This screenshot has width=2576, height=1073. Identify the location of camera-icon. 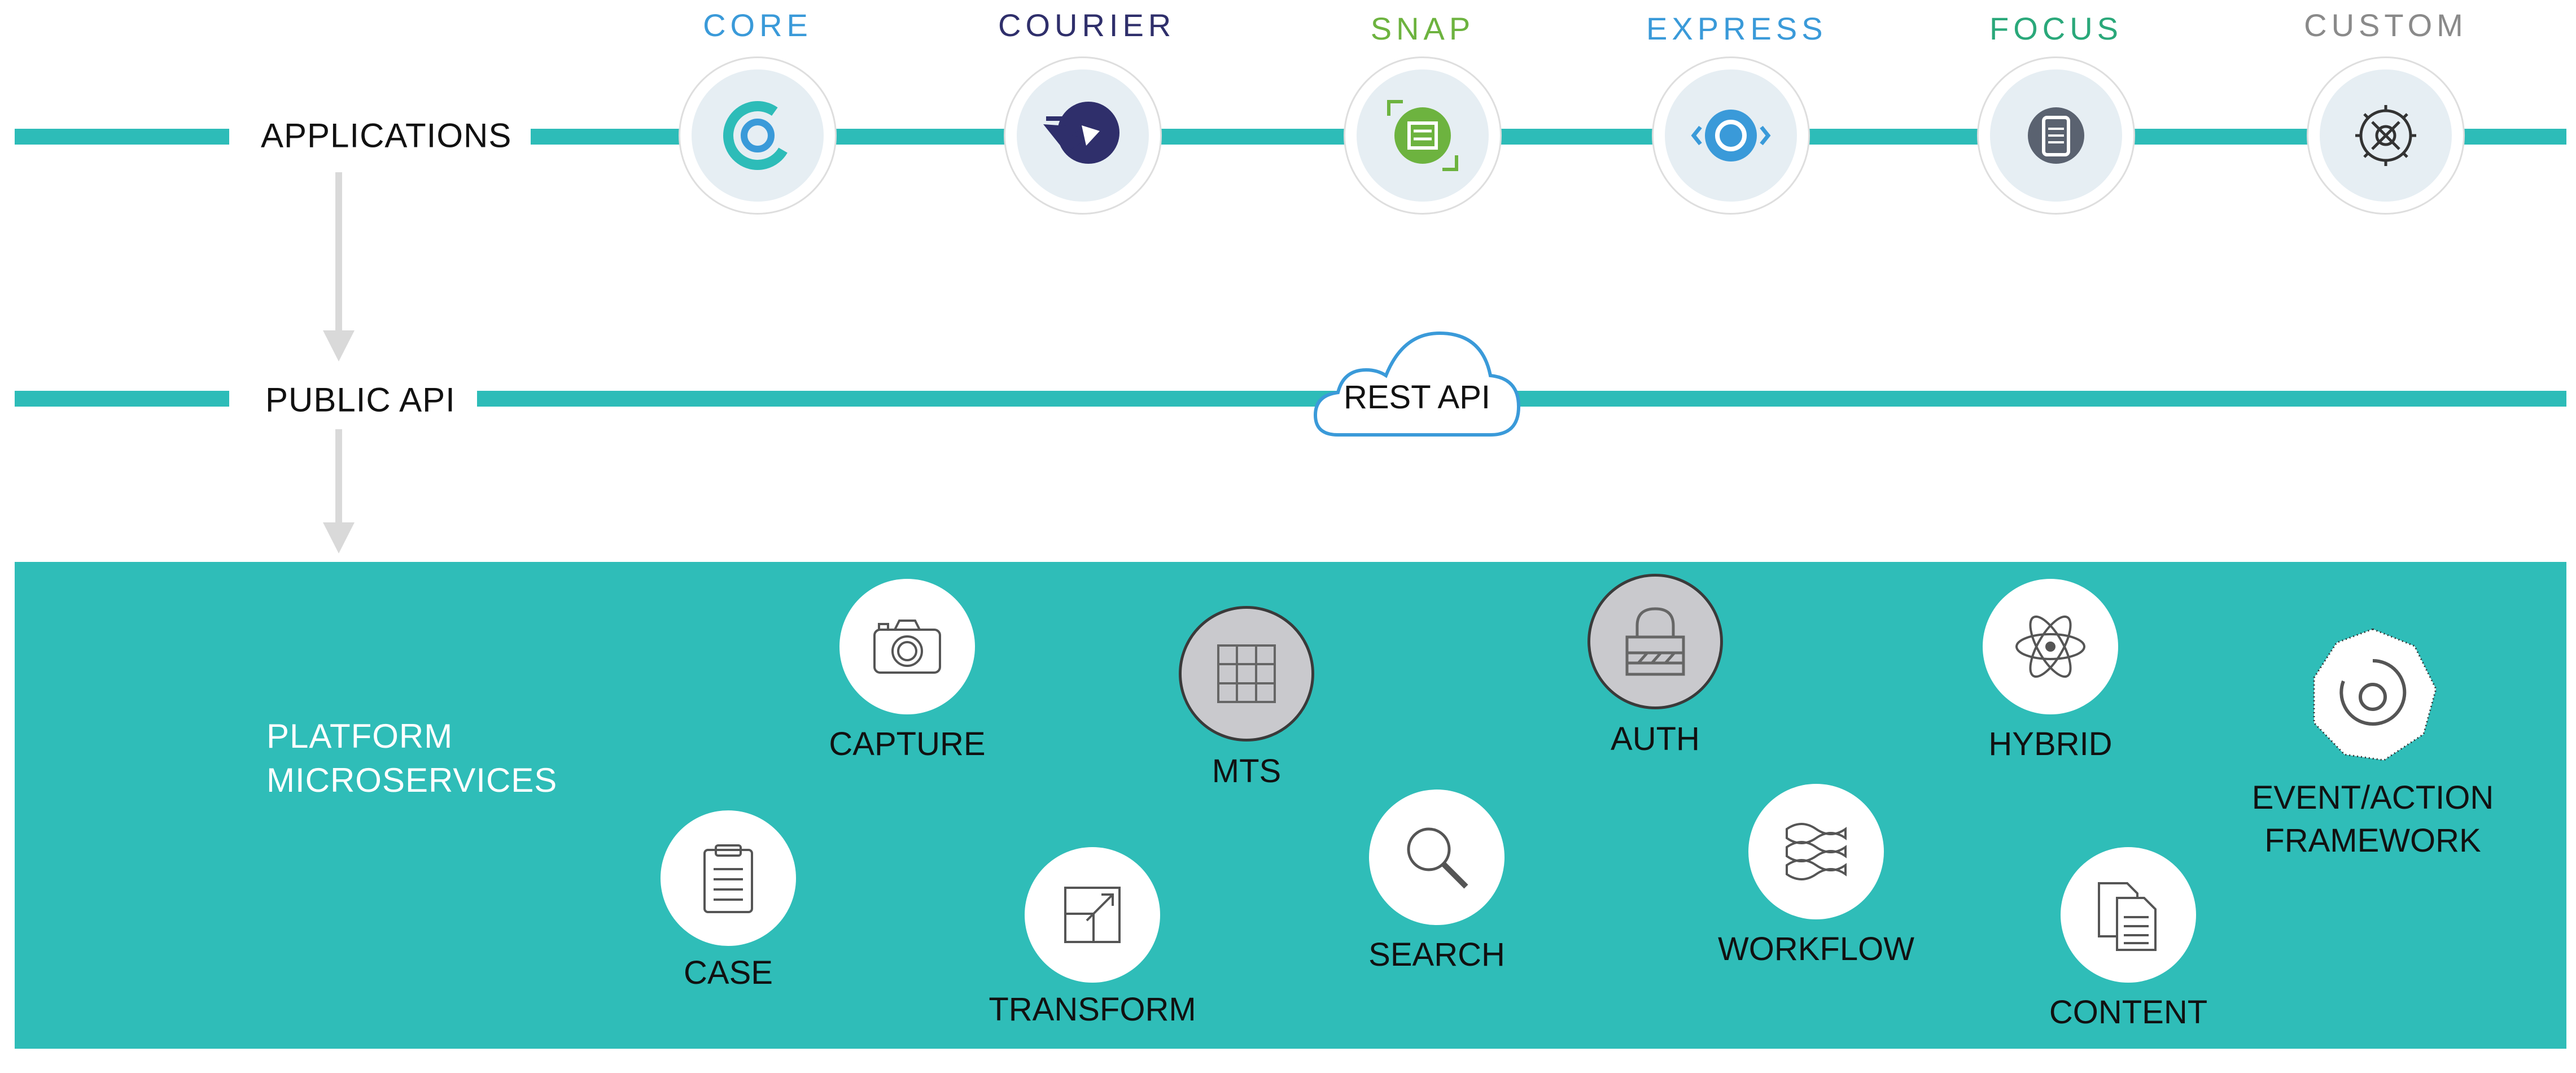
(907, 647).